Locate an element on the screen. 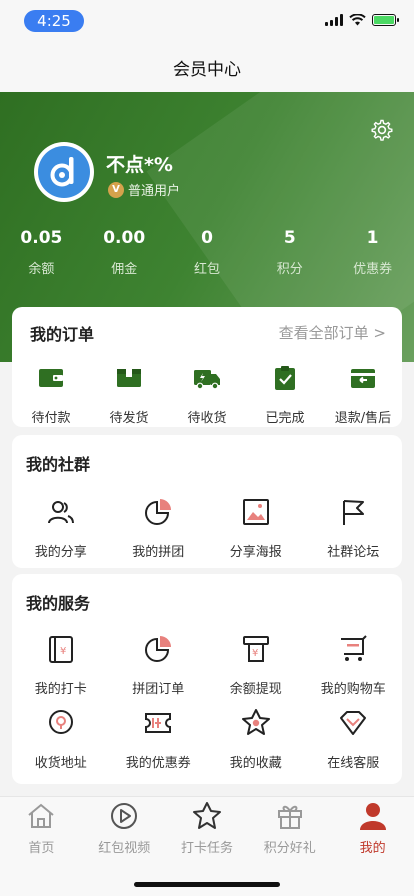 The width and height of the screenshot is (414, 896). pie-icon is located at coordinates (158, 512).